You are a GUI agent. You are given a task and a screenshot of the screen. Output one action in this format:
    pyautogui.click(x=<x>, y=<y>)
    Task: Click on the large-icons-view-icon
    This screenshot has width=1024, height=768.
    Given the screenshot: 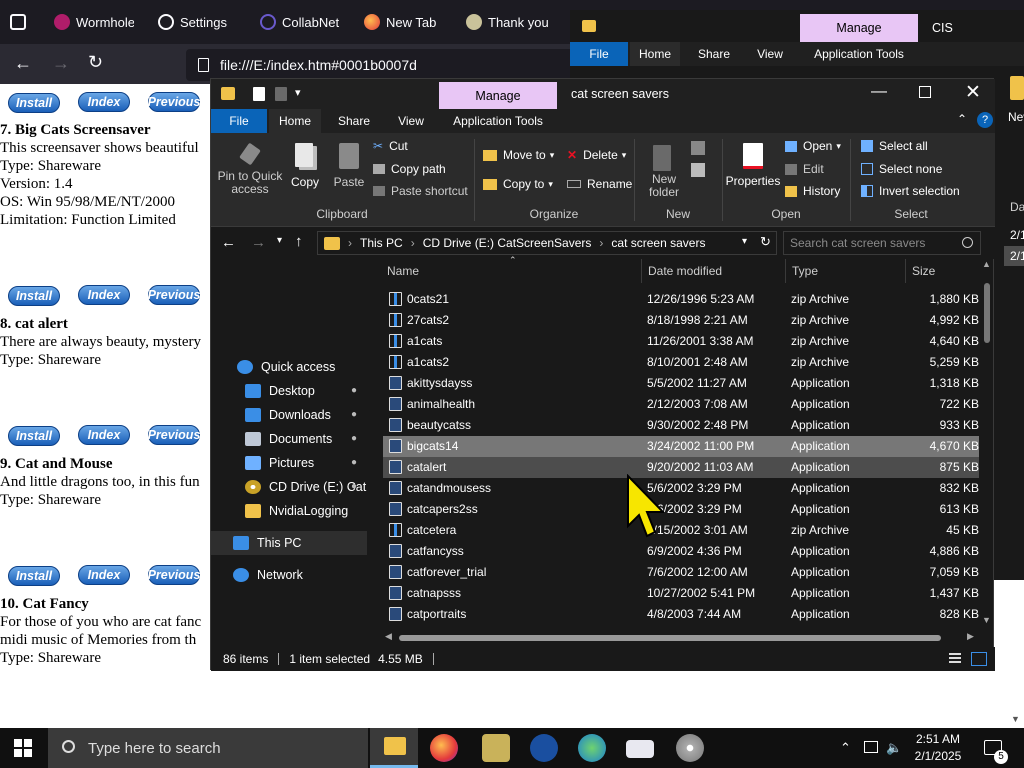 What is the action you would take?
    pyautogui.click(x=979, y=659)
    